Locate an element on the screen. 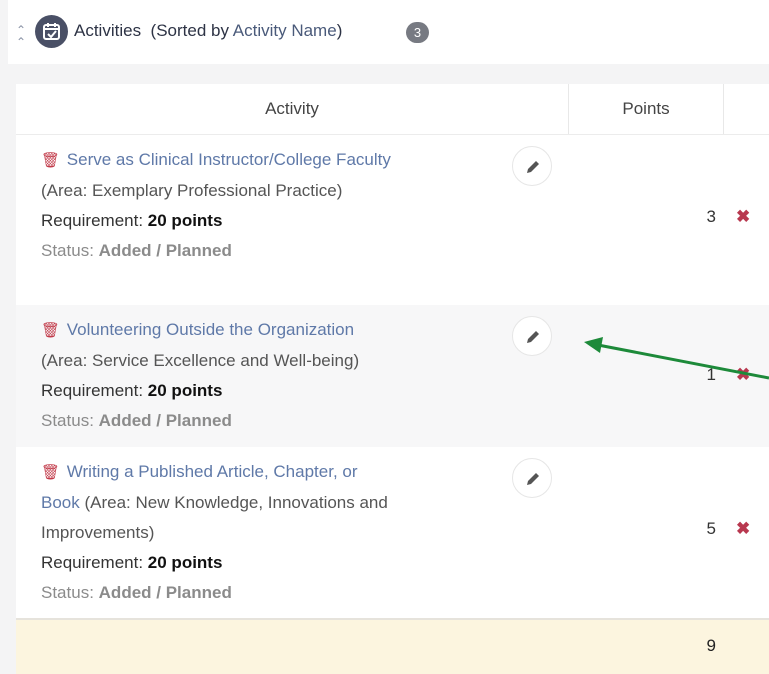 Image resolution: width=769 pixels, height=674 pixels. points-value: 3 is located at coordinates (711, 216).